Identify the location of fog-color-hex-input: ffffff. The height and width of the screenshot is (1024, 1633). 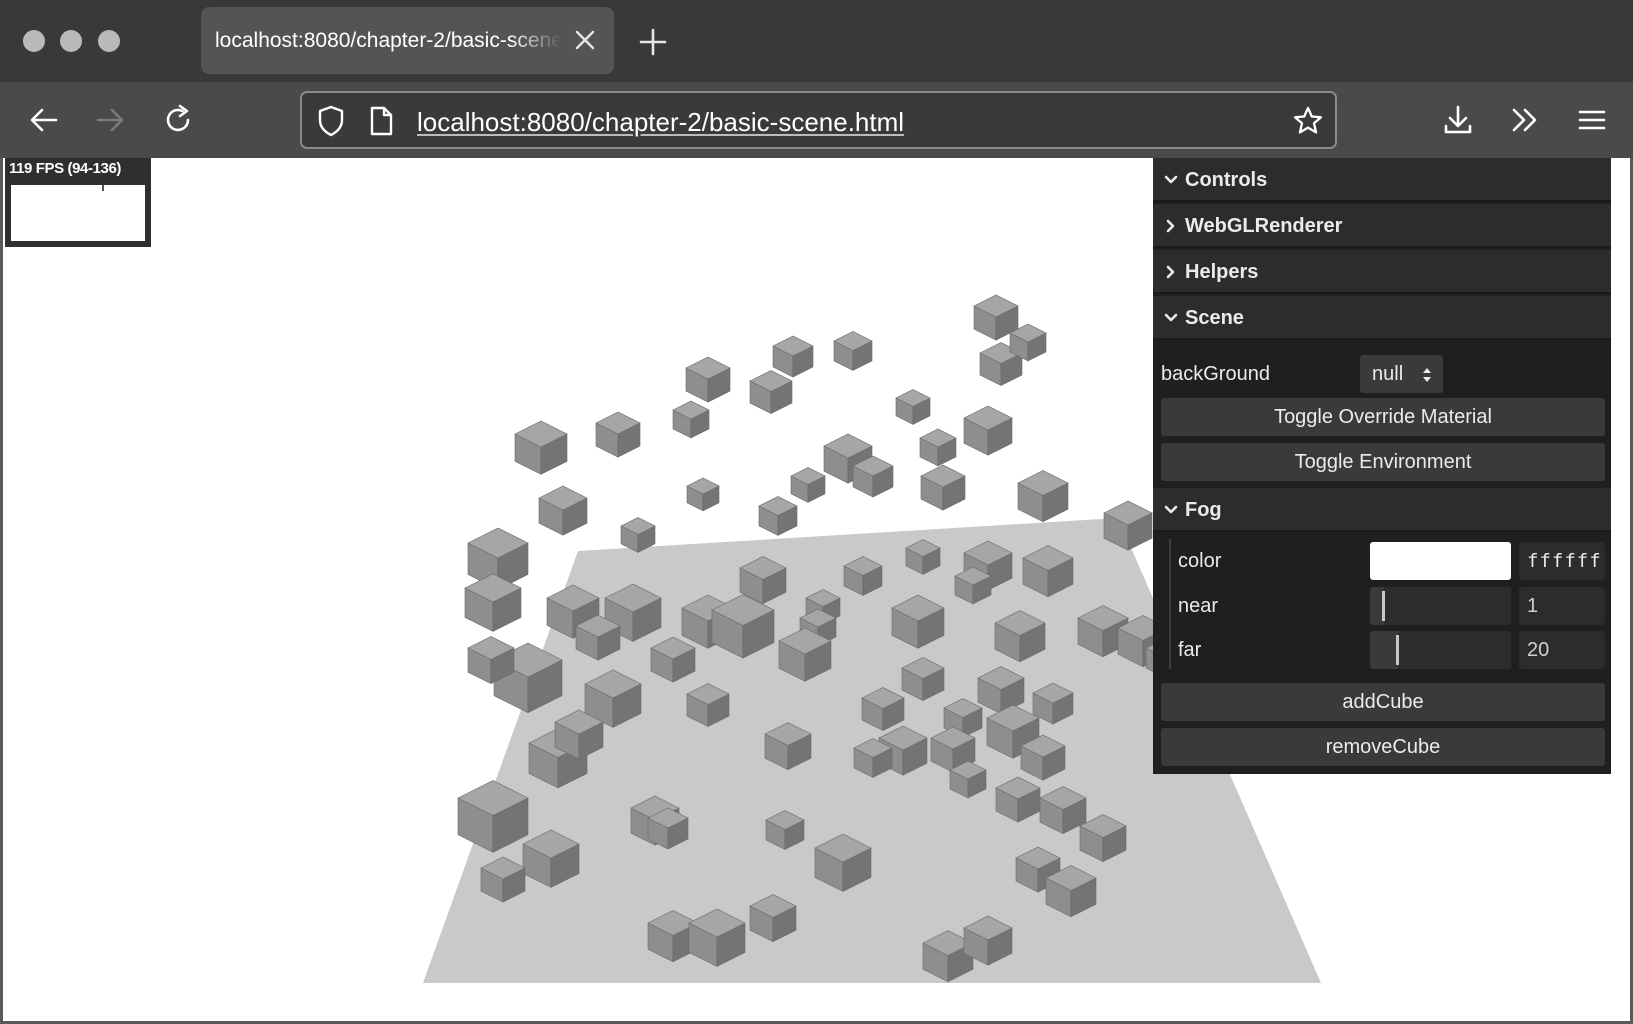
(1562, 561).